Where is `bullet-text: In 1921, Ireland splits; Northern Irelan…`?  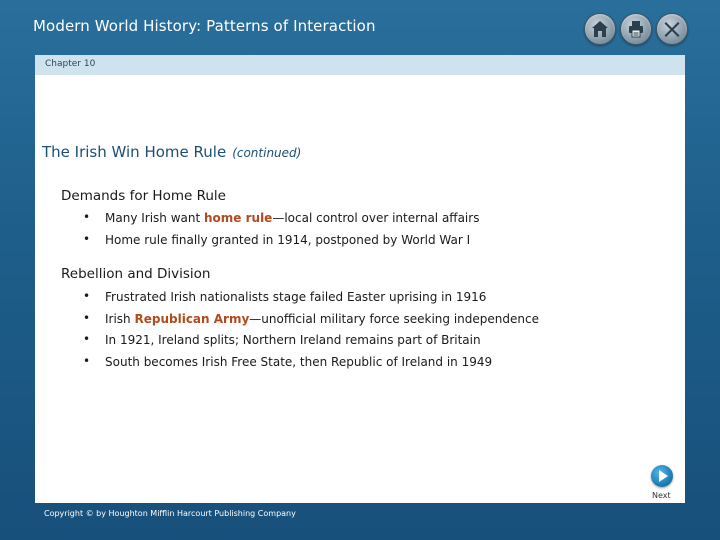
bullet-text: In 1921, Ireland splits; Northern Irelan… is located at coordinates (293, 340).